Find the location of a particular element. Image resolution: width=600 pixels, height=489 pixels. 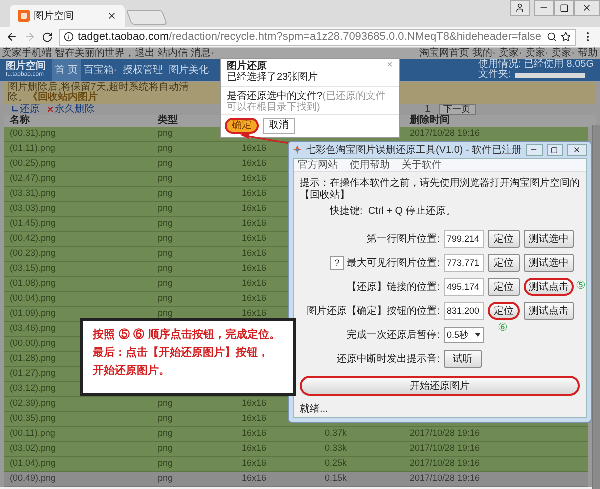

notice-text: 图片删除后,将保留7天,超时系统将自动清除。《回收站内图片 is located at coordinates (99, 93).